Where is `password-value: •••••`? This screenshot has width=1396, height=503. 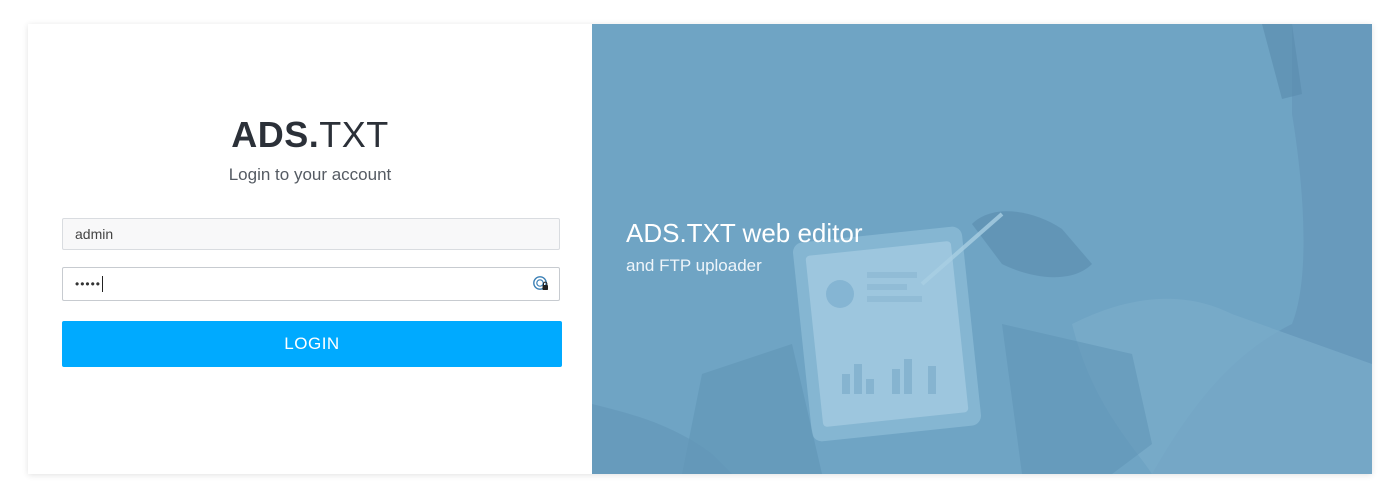 password-value: ••••• is located at coordinates (88, 284).